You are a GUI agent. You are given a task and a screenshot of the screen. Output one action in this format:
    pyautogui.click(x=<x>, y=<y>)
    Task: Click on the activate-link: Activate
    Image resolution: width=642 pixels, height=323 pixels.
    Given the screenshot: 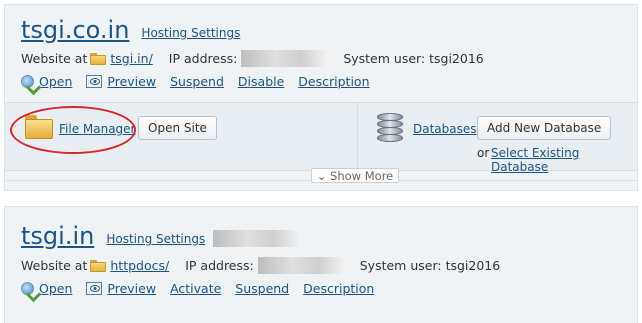 What is the action you would take?
    pyautogui.click(x=195, y=288)
    